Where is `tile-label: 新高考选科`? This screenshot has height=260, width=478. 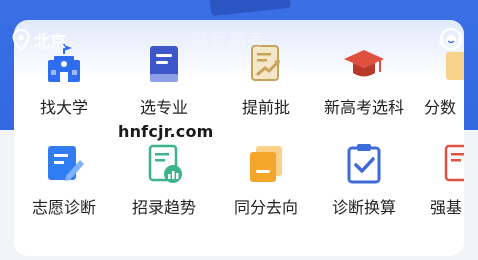 tile-label: 新高考选科 is located at coordinates (363, 107).